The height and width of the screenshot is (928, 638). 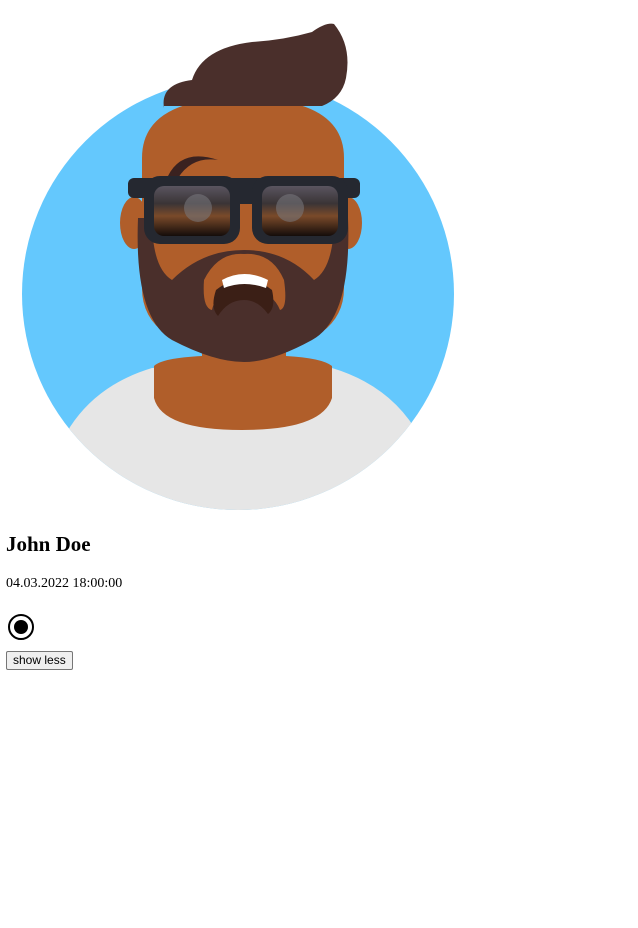 I want to click on profile-timestamp: 04.03.2022 18:00:00, so click(x=64, y=583).